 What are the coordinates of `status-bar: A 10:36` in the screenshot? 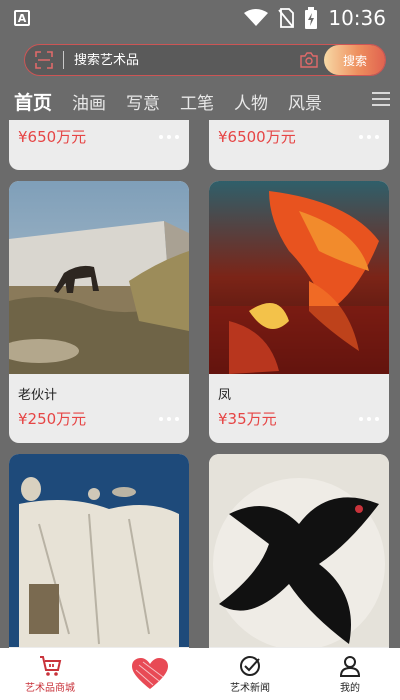 It's located at (200, 18).